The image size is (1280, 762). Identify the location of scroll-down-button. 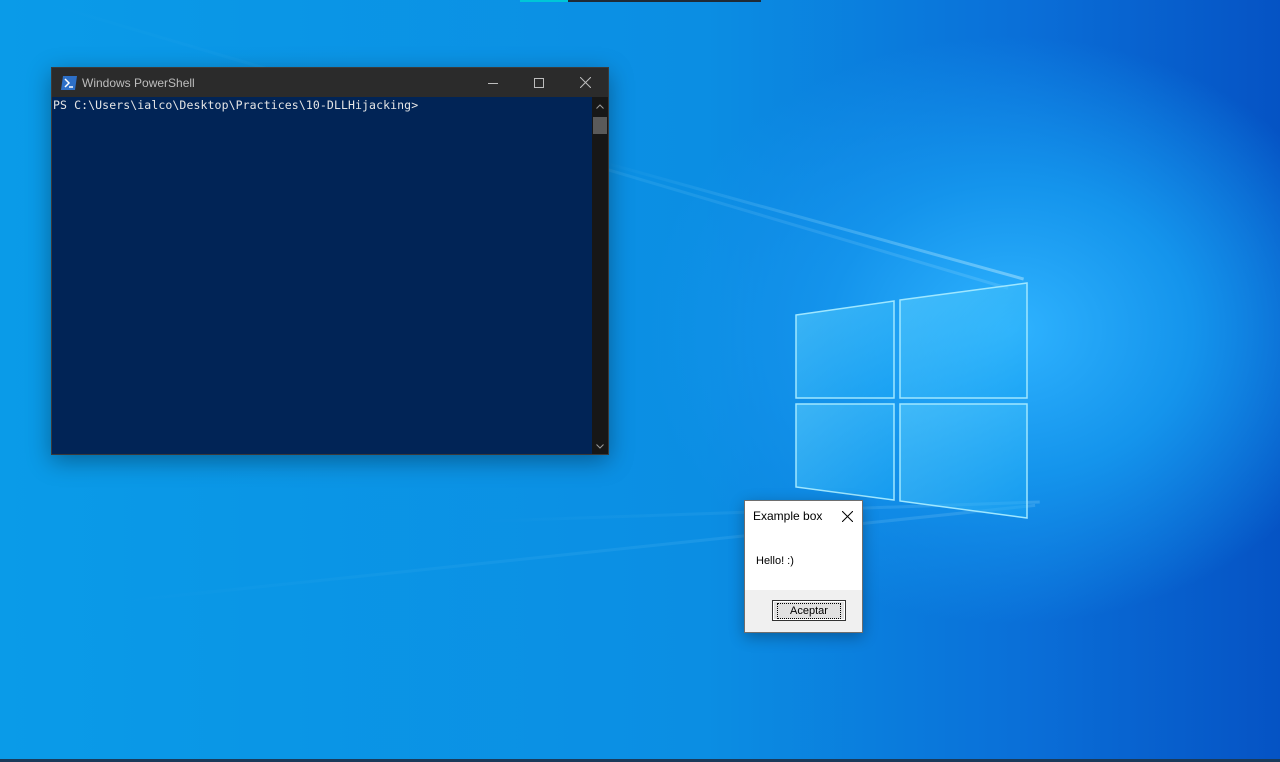
(600, 446).